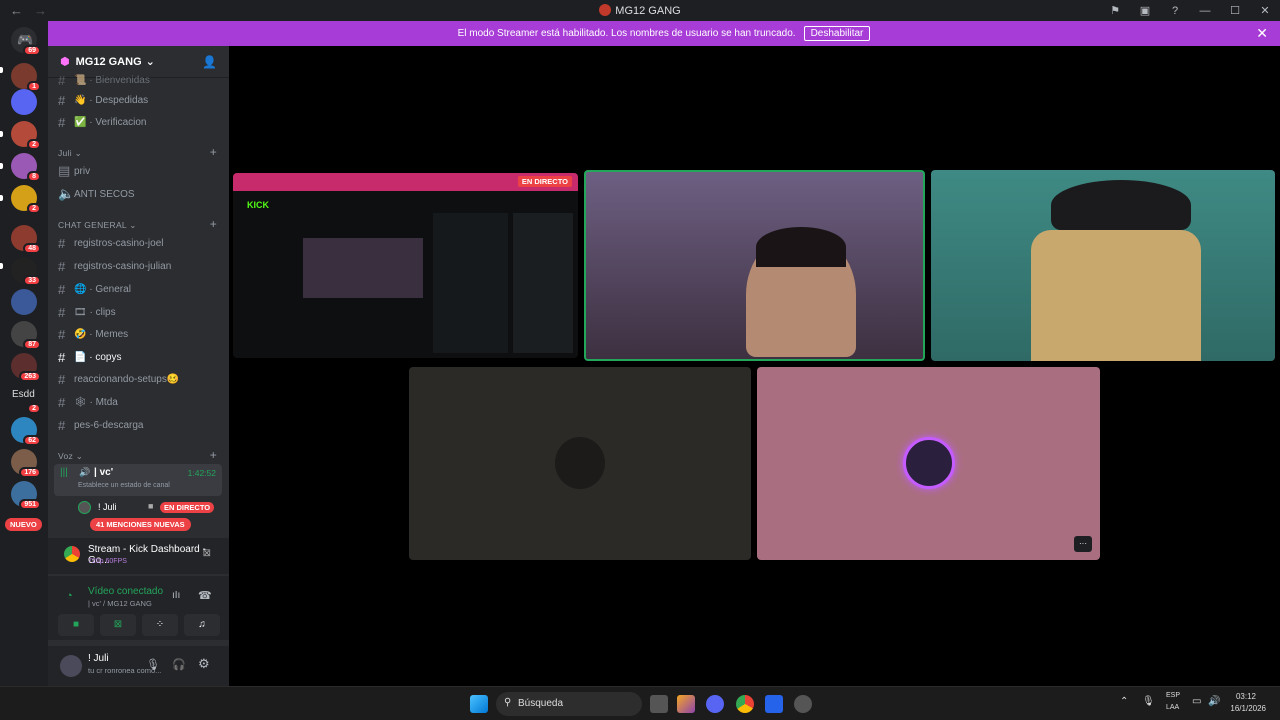 The height and width of the screenshot is (720, 1280). Describe the element at coordinates (139, 194) in the screenshot. I see `channel-anti-secos: 🔈 ANTI SECOS` at that location.